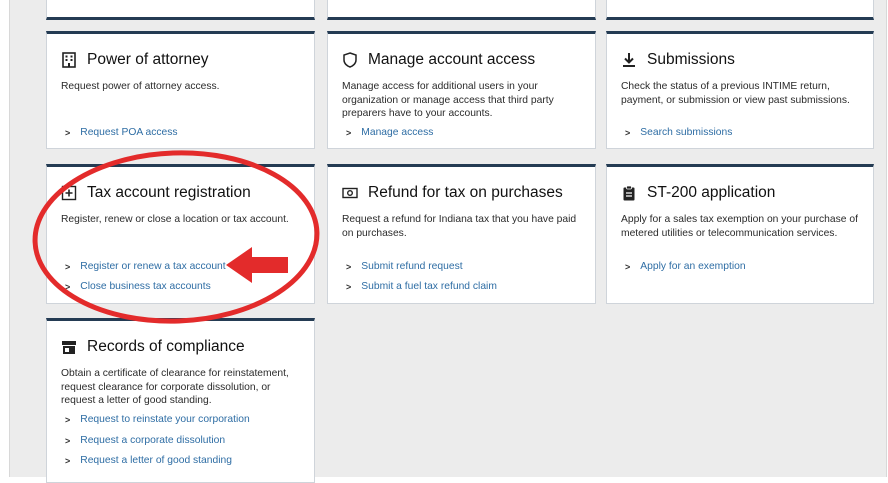 The height and width of the screenshot is (483, 888). I want to click on card-title-text: Refund for tax on purchases, so click(465, 192).